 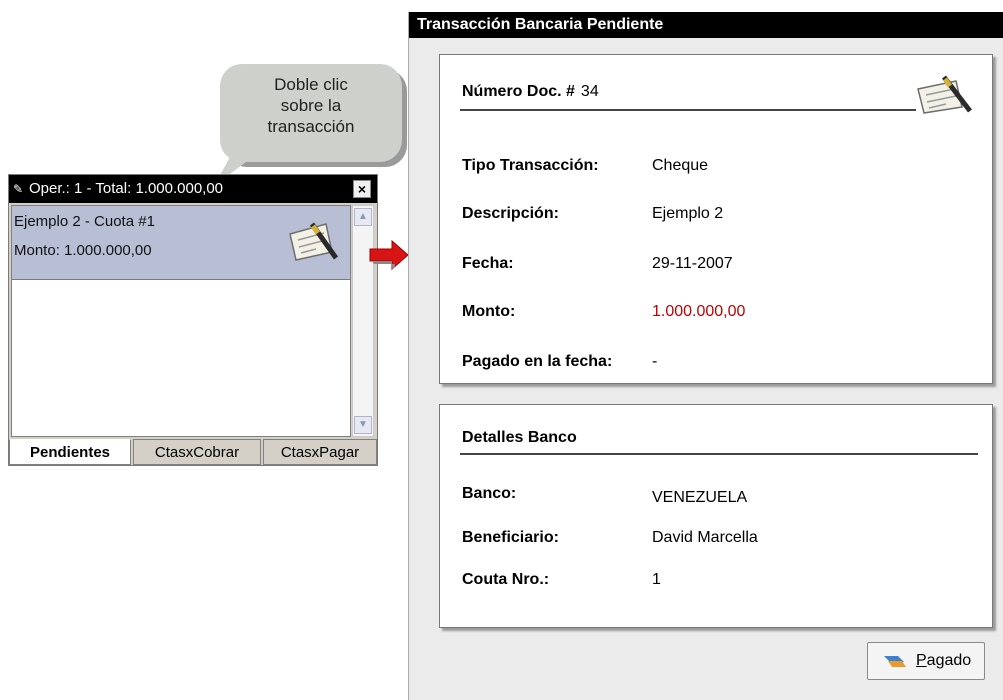 I want to click on amount-value: 1.000.000,00, so click(x=699, y=311).